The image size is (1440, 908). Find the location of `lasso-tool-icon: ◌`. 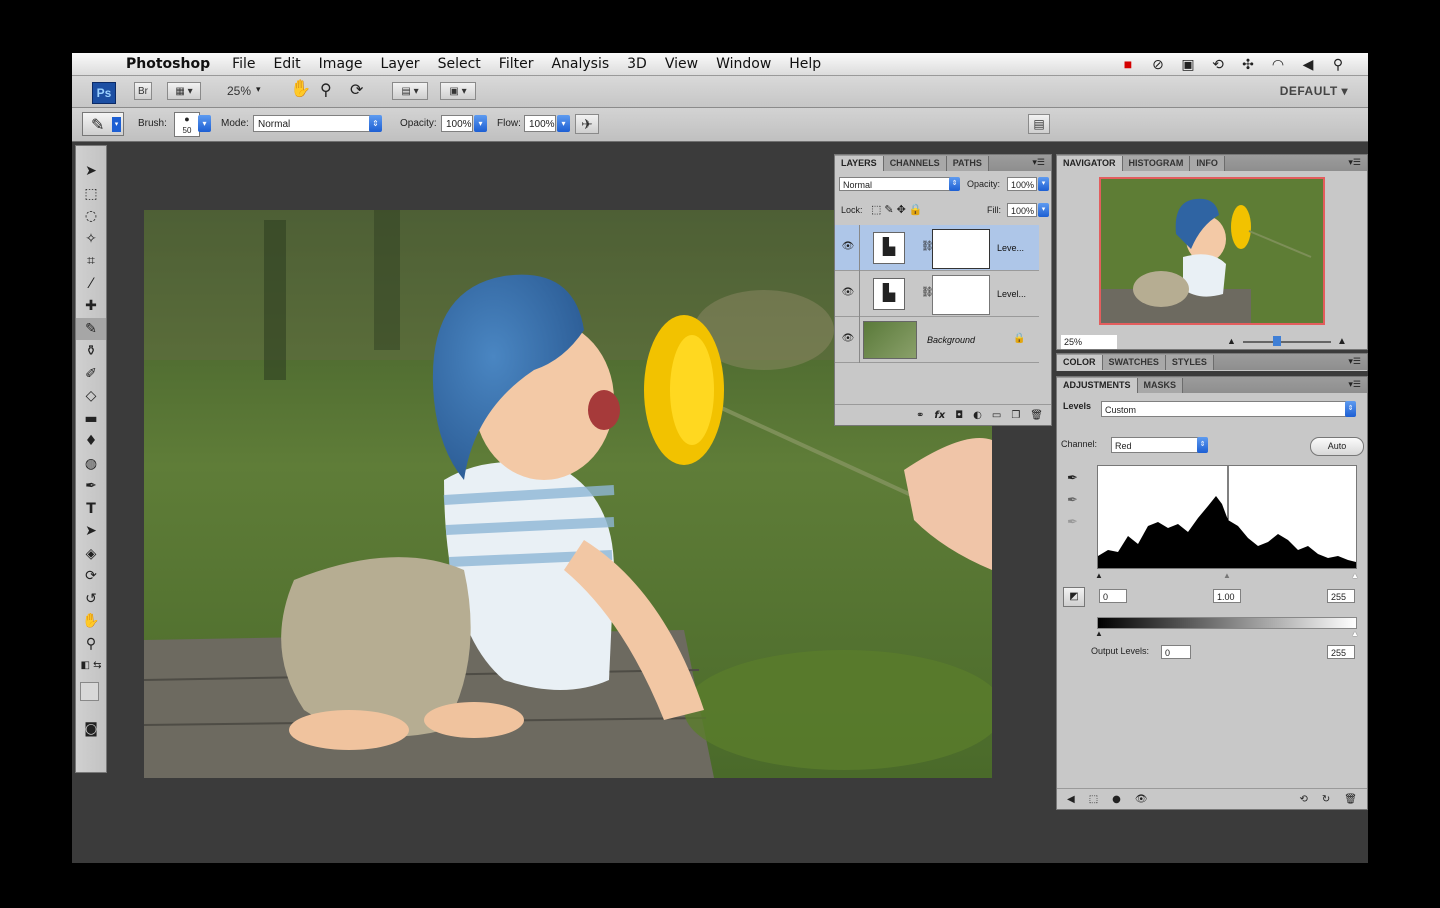

lasso-tool-icon: ◌ is located at coordinates (91, 216).